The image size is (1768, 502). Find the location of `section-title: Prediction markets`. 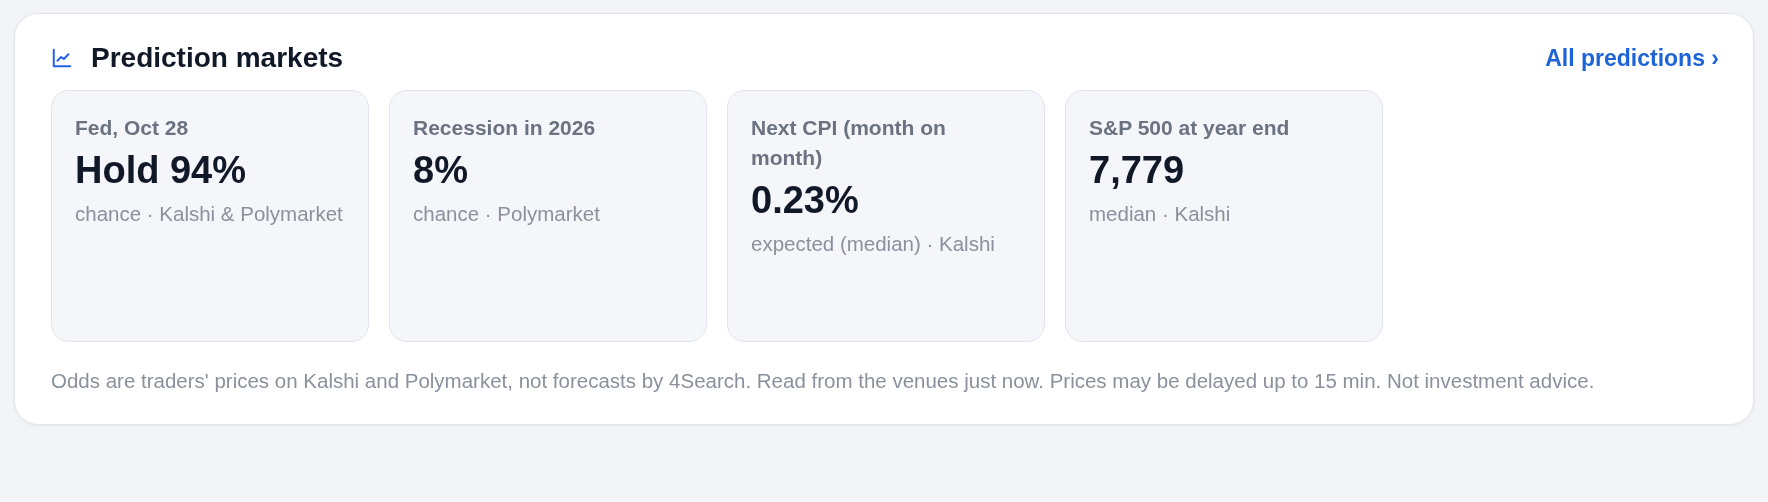

section-title: Prediction markets is located at coordinates (217, 58).